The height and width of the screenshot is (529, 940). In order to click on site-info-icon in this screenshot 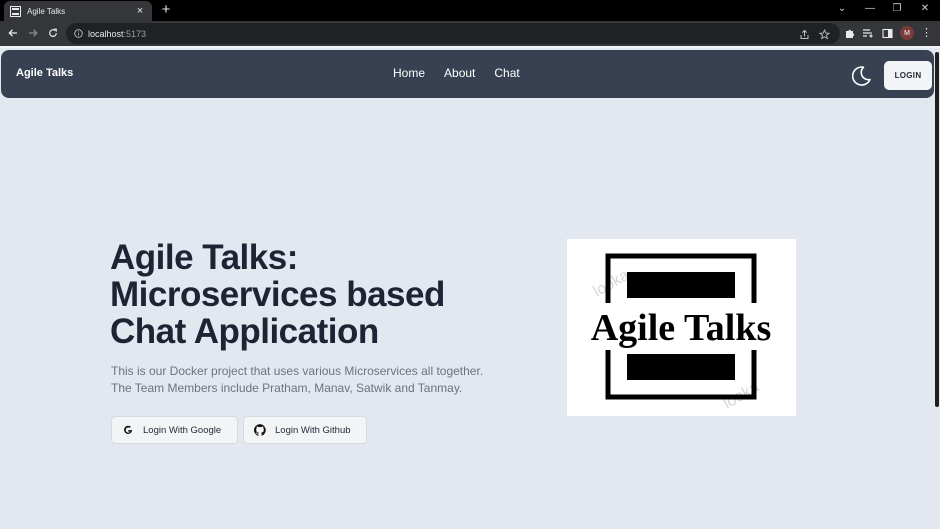, I will do `click(78, 33)`.